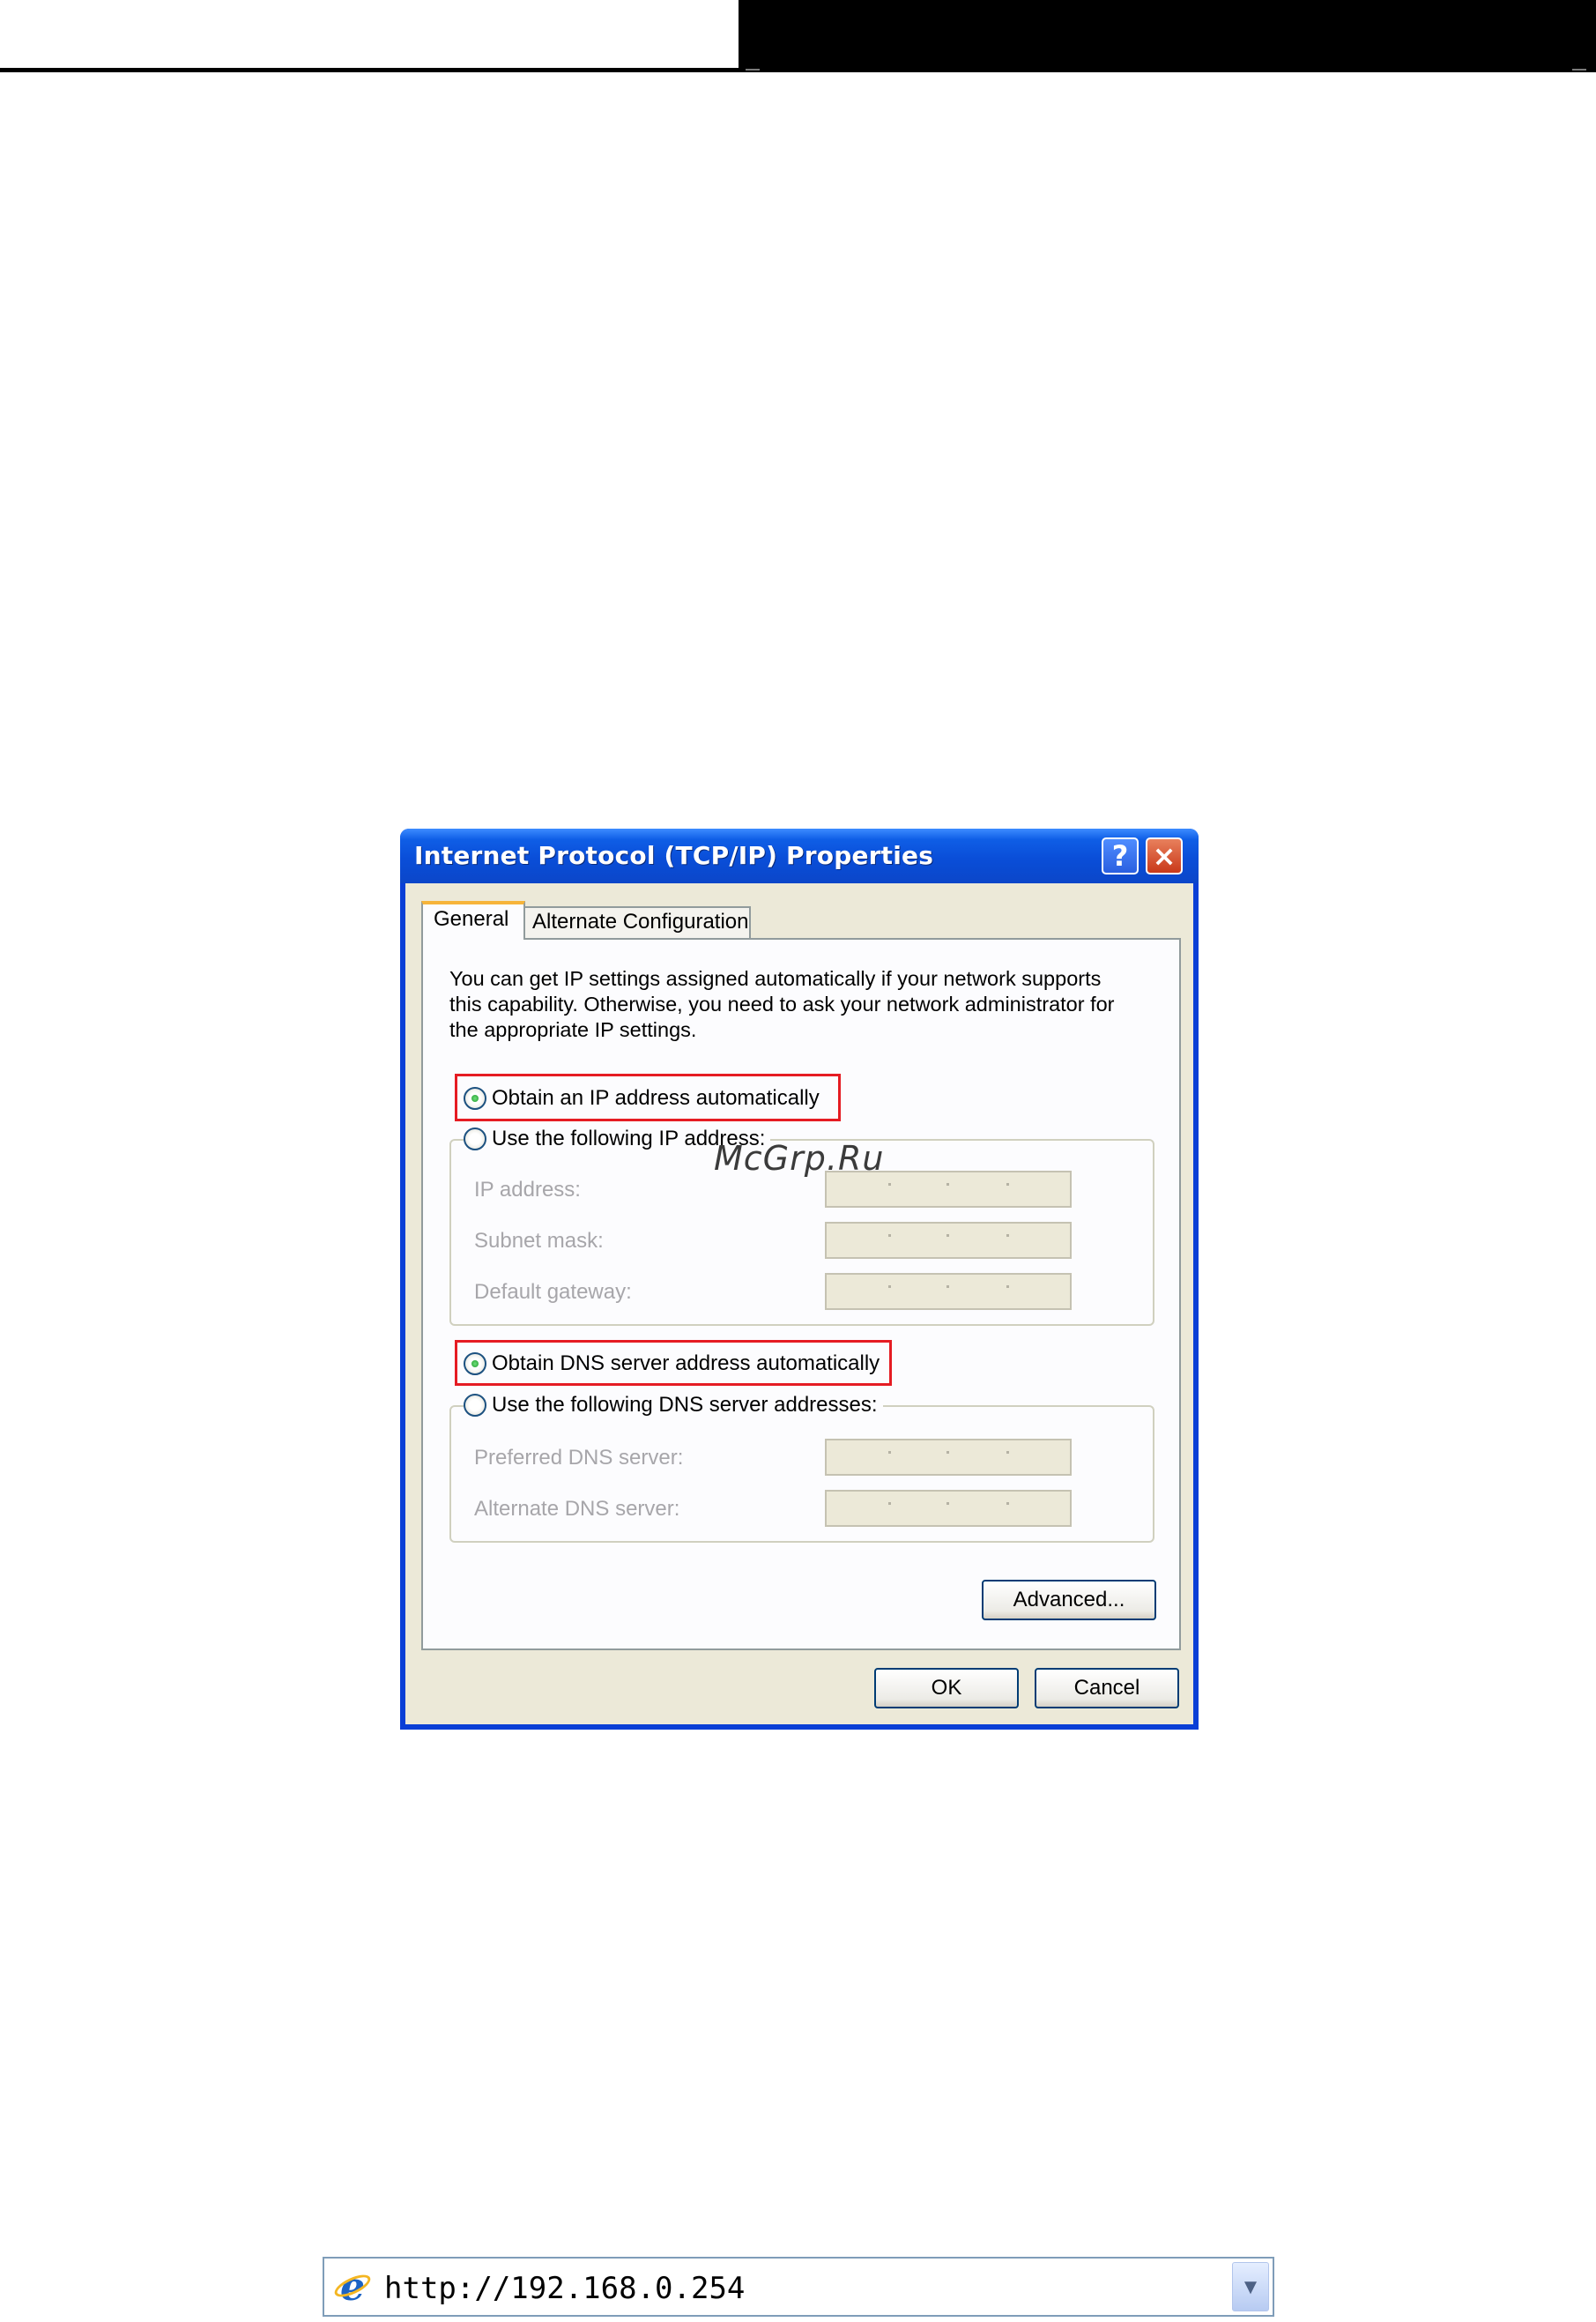  I want to click on watermark-text: McGrp.Ru, so click(799, 1158).